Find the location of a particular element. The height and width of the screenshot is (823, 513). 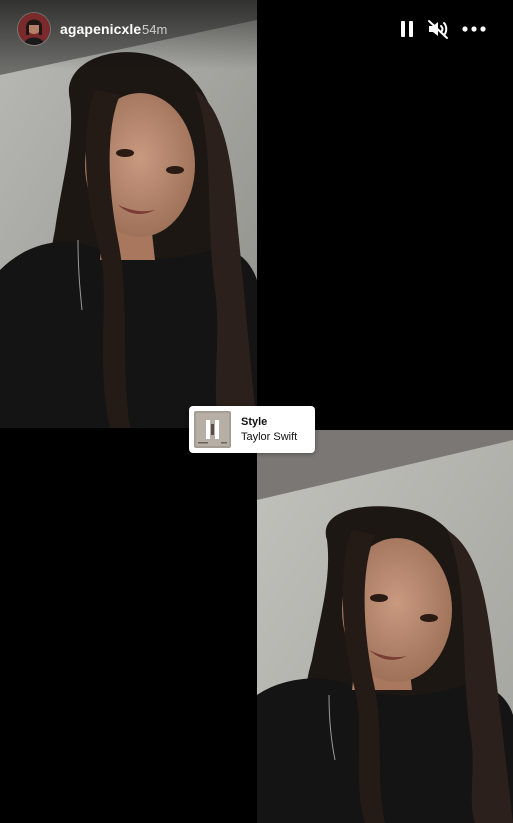

album-art is located at coordinates (212, 429).